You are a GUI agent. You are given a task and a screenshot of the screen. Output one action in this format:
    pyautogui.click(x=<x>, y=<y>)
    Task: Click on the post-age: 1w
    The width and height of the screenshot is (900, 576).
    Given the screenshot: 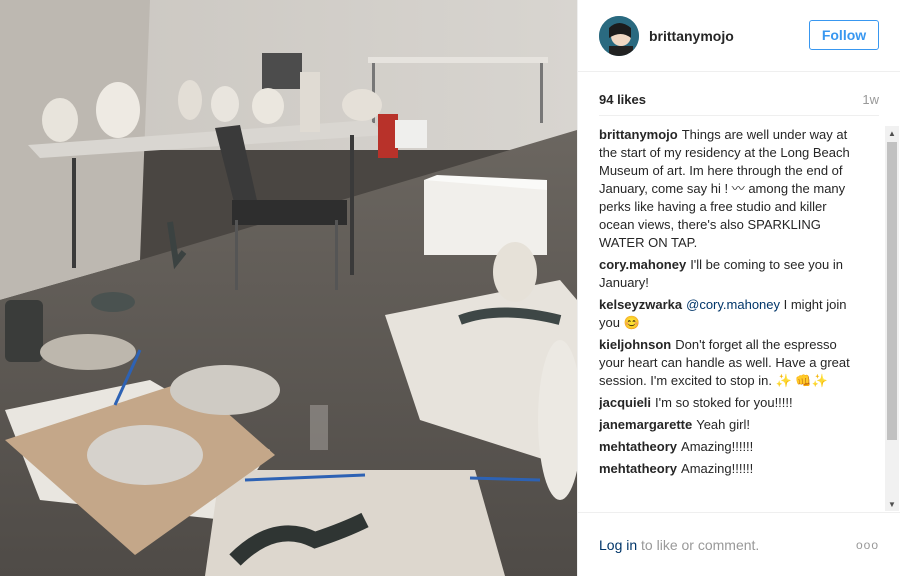 What is the action you would take?
    pyautogui.click(x=870, y=99)
    